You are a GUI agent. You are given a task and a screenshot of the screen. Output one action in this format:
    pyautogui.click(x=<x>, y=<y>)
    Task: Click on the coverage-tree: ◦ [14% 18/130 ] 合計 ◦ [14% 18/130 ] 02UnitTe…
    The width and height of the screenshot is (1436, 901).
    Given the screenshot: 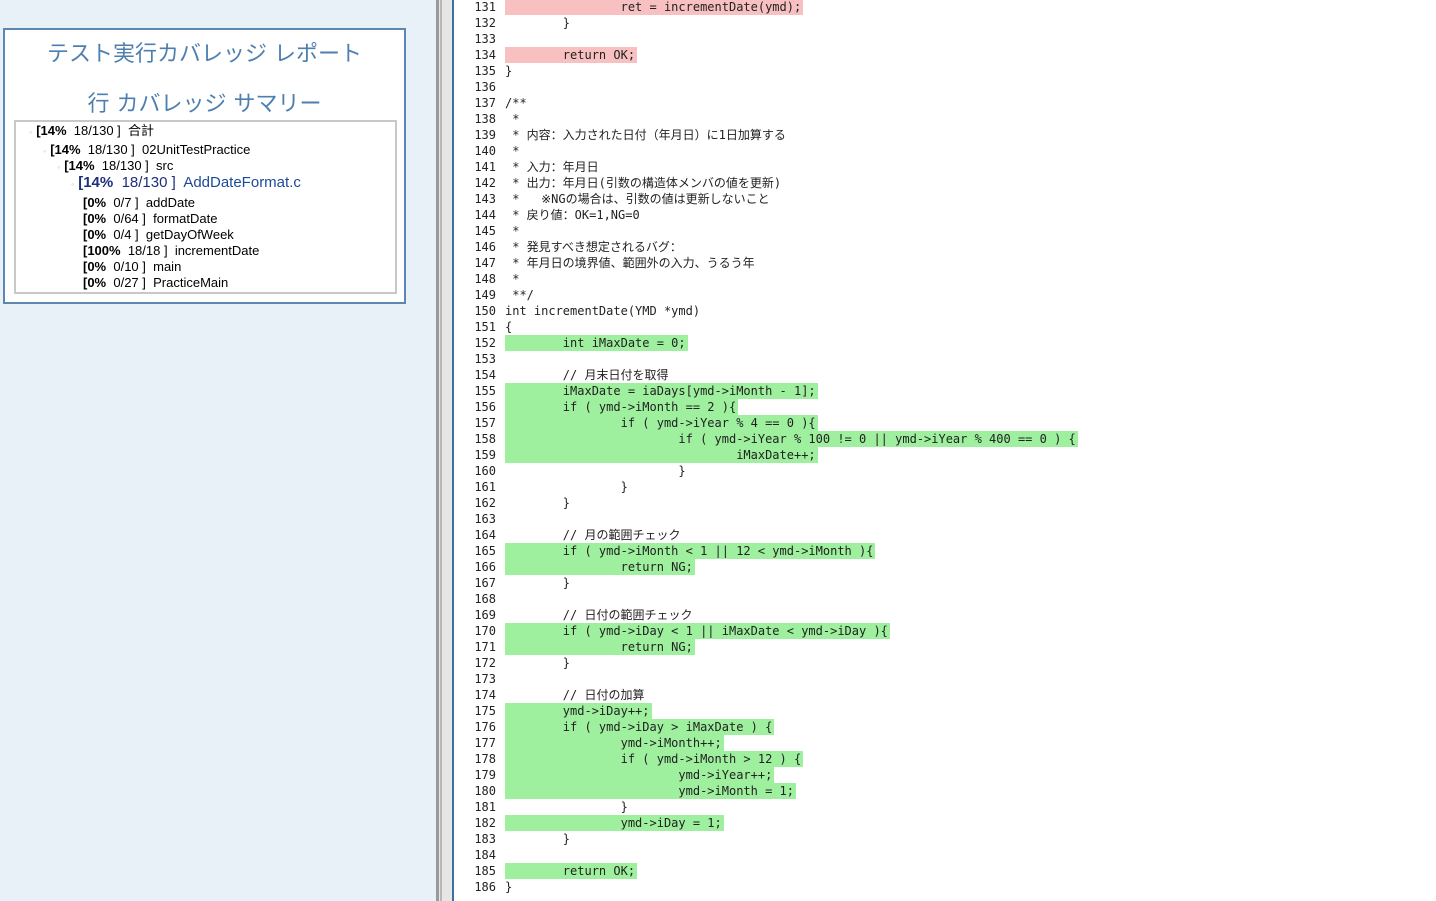 What is the action you would take?
    pyautogui.click(x=205, y=207)
    